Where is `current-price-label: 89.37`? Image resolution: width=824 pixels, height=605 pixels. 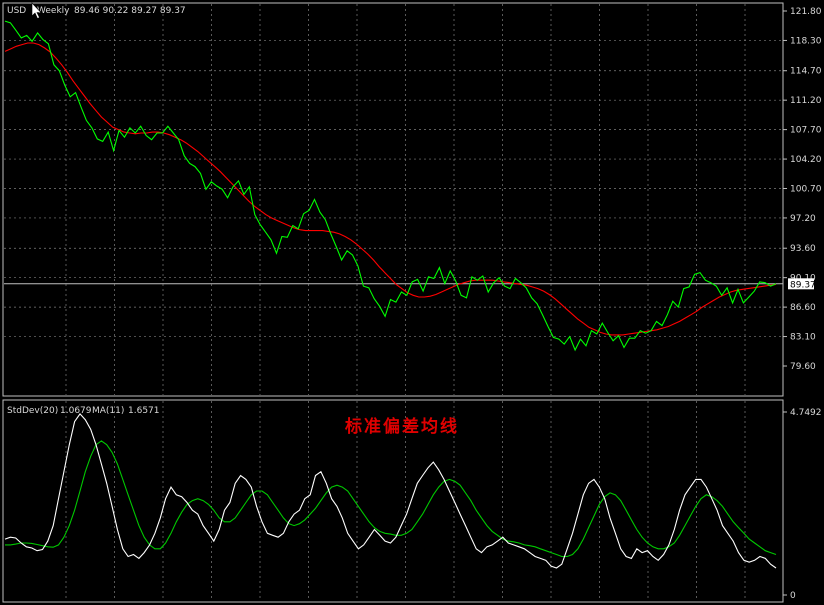
current-price-label: 89.37 is located at coordinates (803, 285).